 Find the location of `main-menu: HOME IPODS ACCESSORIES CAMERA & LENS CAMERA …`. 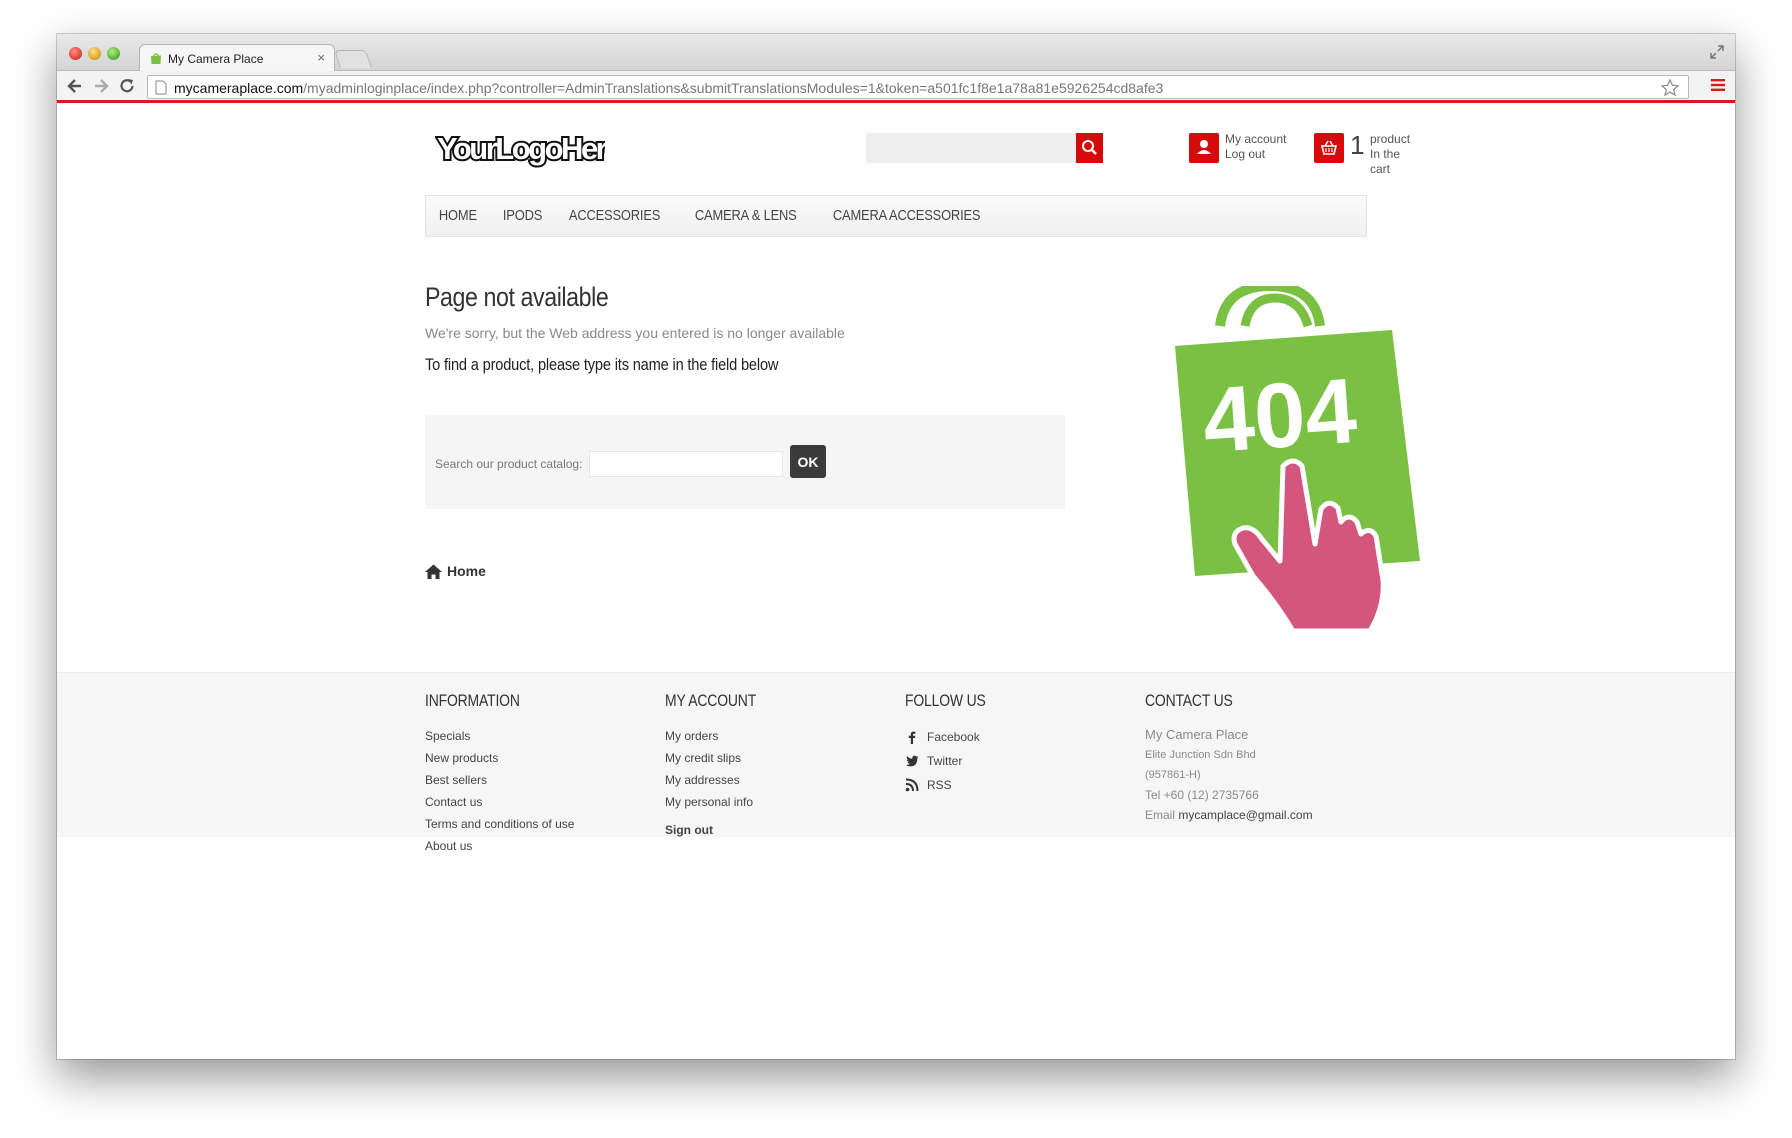

main-menu: HOME IPODS ACCESSORIES CAMERA & LENS CAMERA … is located at coordinates (896, 216).